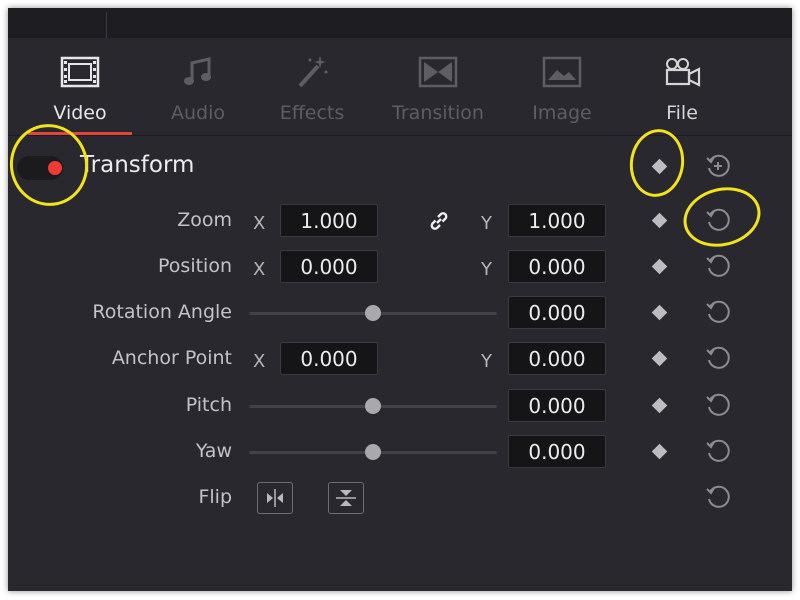 This screenshot has height=600, width=800. I want to click on rotation-angle-slider, so click(373, 313).